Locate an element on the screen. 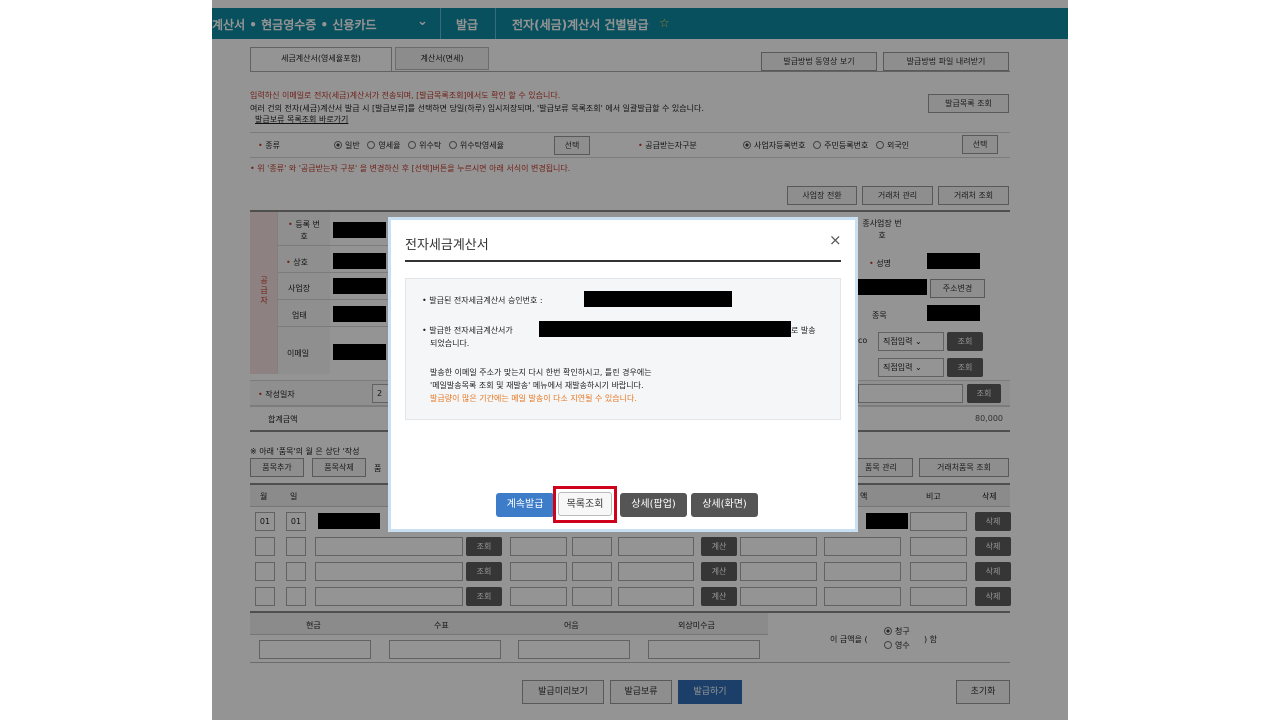 Image resolution: width=1280 pixels, height=720 pixels. approval-text: • 발급된 전자세금계산서 승인번호 : is located at coordinates (482, 300).